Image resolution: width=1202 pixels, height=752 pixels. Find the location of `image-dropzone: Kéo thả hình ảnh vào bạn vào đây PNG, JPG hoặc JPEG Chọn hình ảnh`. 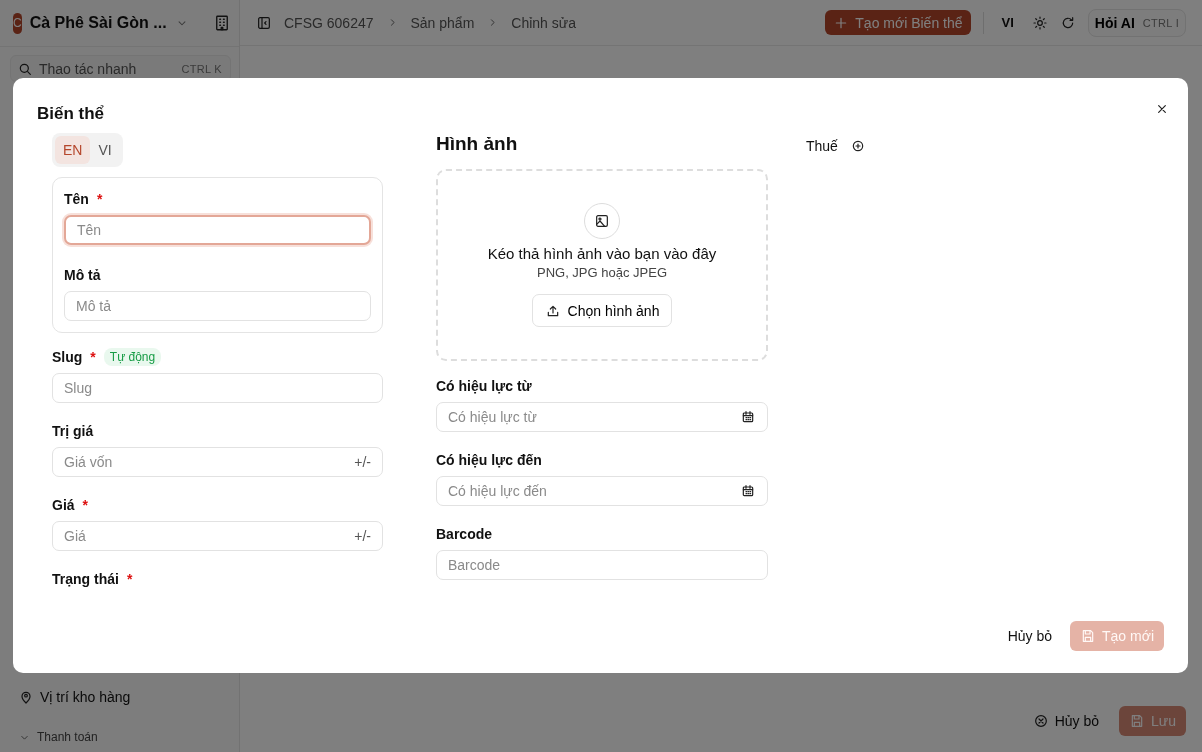

image-dropzone: Kéo thả hình ảnh vào bạn vào đây PNG, JPG hoặc JPEG Chọn hình ảnh is located at coordinates (602, 265).